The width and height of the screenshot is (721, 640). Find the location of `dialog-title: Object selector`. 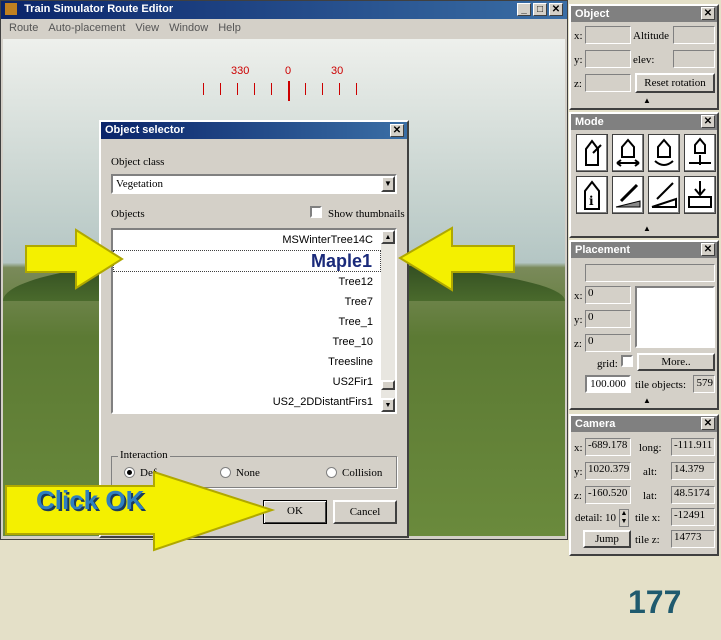

dialog-title: Object selector is located at coordinates (145, 130).